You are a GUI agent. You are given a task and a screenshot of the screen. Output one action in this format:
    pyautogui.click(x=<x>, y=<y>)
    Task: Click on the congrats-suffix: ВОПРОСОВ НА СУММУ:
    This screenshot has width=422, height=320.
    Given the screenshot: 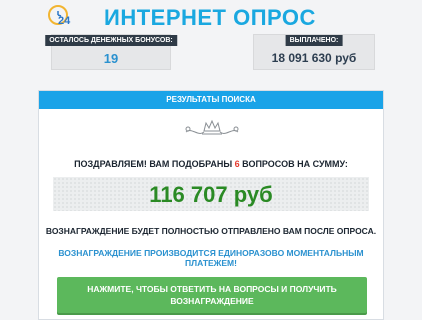 What is the action you would take?
    pyautogui.click(x=293, y=164)
    